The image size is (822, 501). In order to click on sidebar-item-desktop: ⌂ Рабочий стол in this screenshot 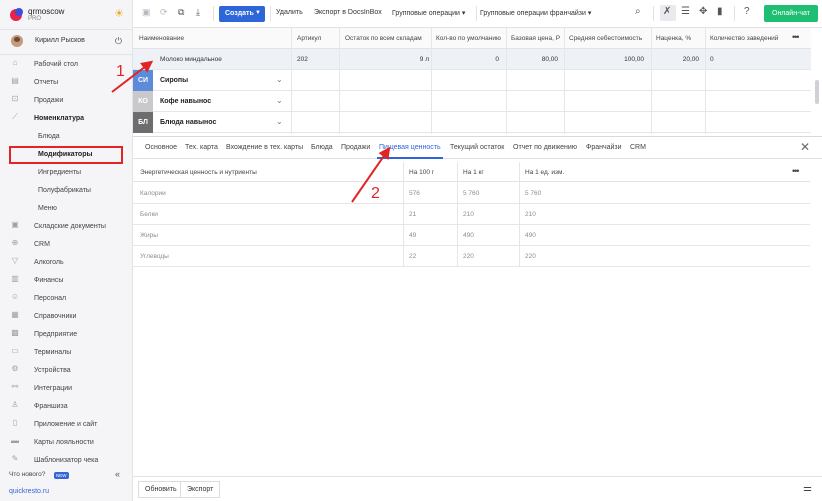, I will do `click(66, 65)`.